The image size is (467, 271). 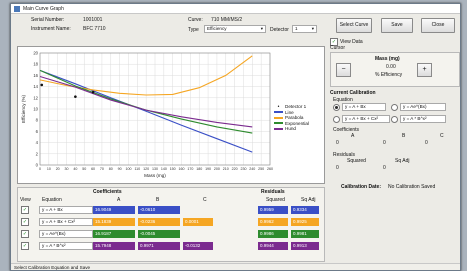 What do you see at coordinates (35, 64) in the screenshot?
I see `y-tick-label: 18` at bounding box center [35, 64].